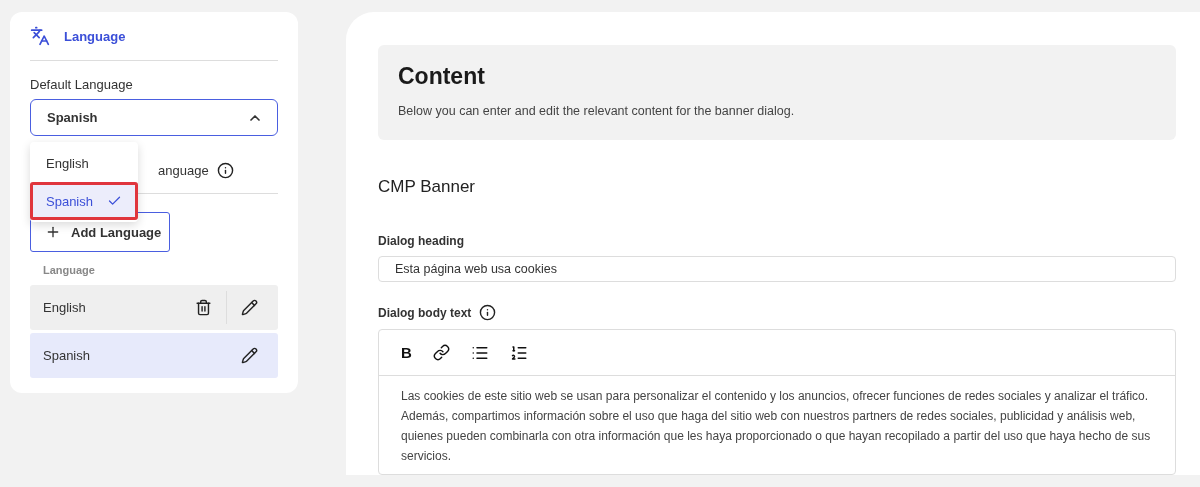  I want to click on field-label: Dialog heading, so click(421, 241).